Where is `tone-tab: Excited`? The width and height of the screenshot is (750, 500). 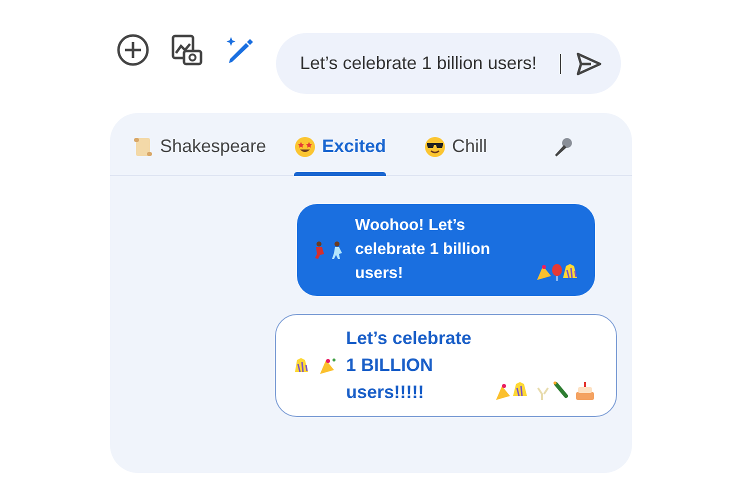
tone-tab: Excited is located at coordinates (359, 144).